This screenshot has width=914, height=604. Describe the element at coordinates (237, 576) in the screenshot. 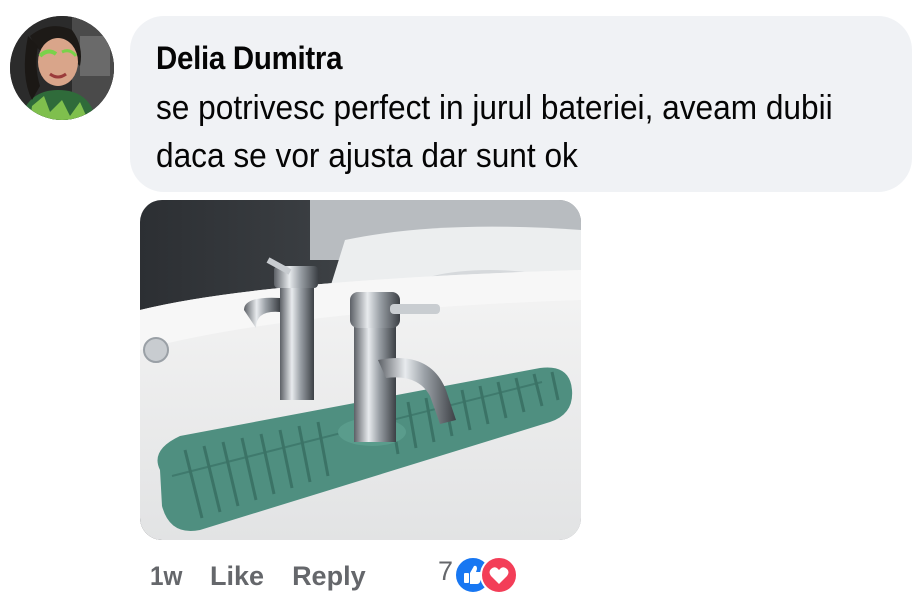

I see `like-button: Like` at that location.